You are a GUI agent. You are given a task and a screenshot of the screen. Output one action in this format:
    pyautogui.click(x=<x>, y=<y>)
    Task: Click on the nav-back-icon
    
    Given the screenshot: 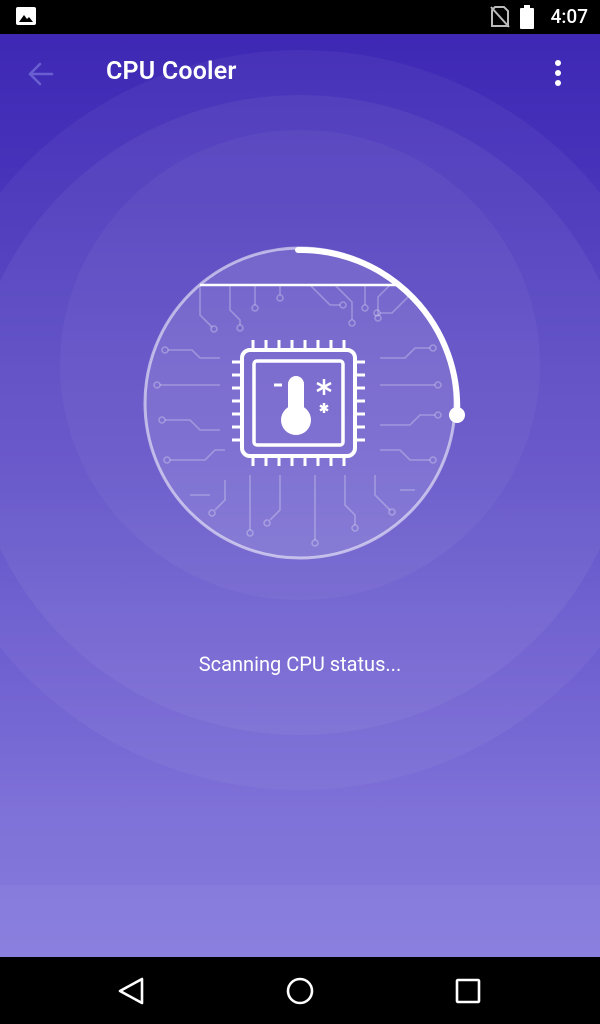 What is the action you would take?
    pyautogui.click(x=132, y=991)
    